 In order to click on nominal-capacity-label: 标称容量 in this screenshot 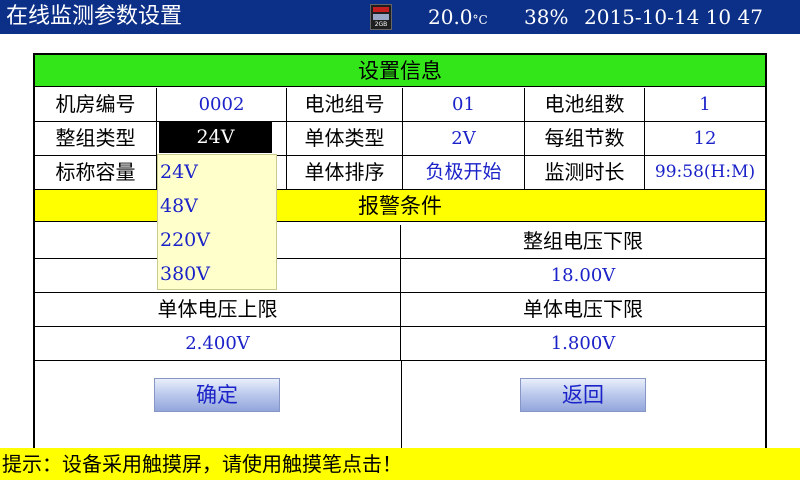, I will do `click(96, 172)`.